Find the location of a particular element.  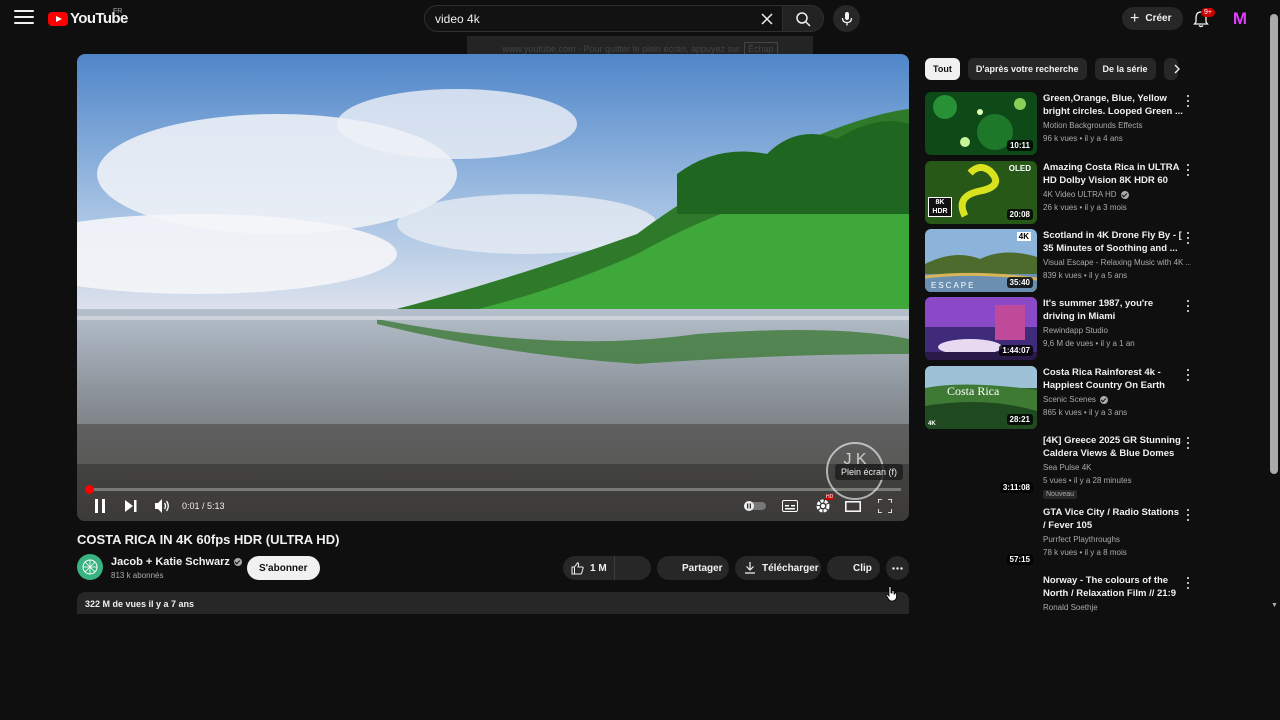

fullscreen-button is located at coordinates (885, 506).